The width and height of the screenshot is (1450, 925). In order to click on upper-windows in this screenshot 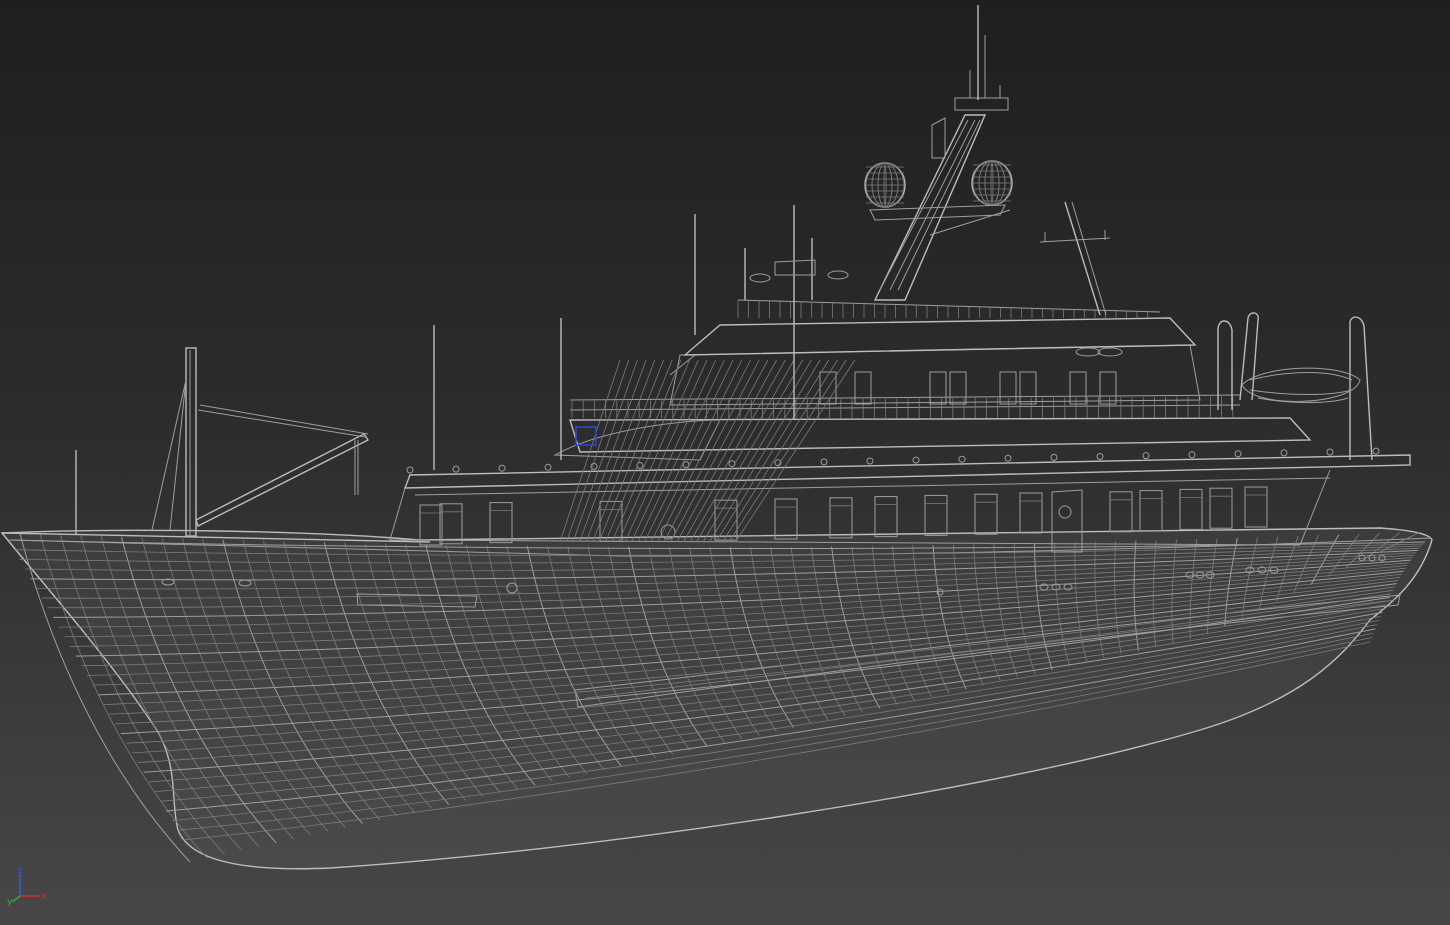, I will do `click(968, 388)`.